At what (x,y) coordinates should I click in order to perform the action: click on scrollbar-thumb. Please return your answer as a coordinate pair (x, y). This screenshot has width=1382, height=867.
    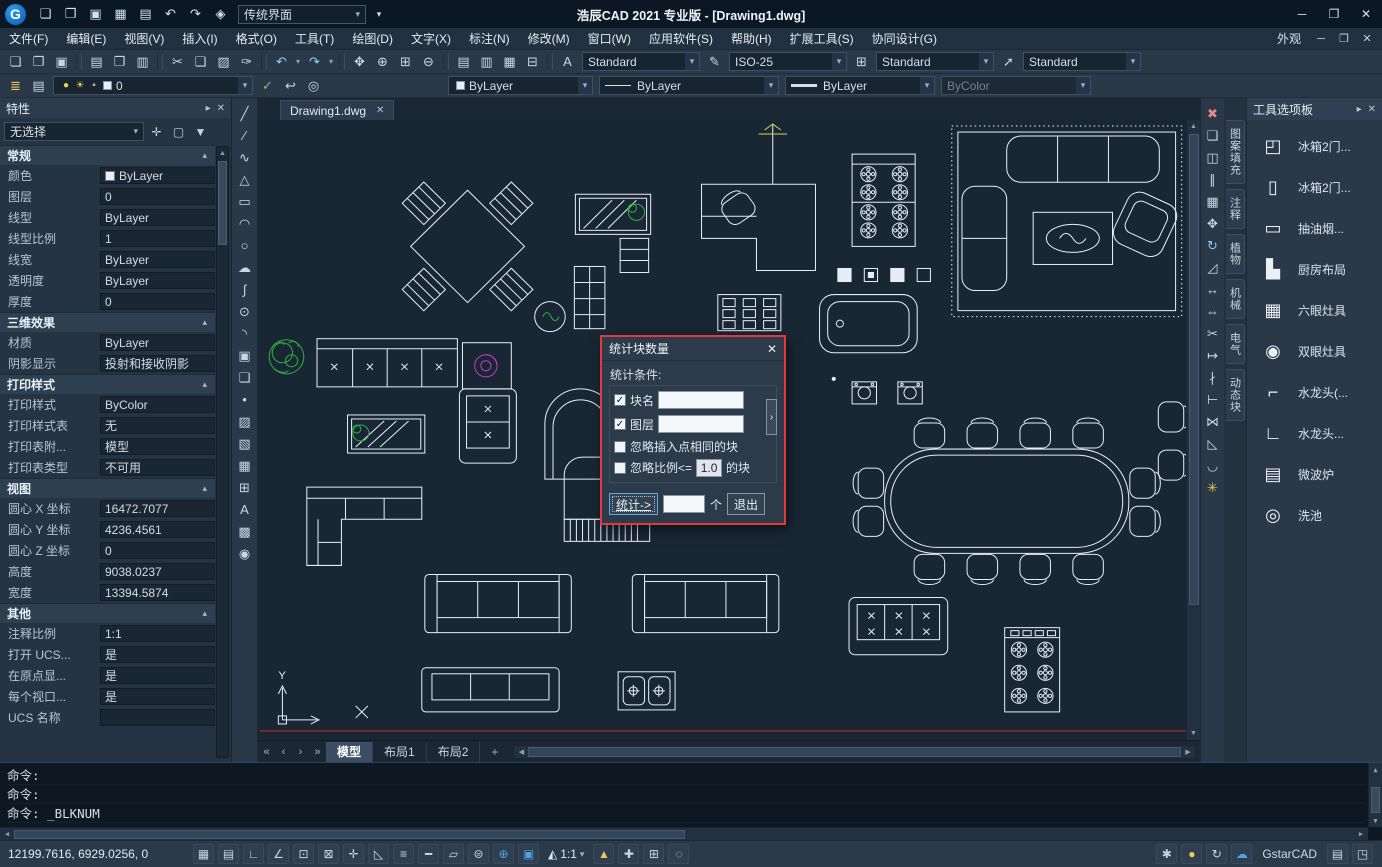
    Looking at the image, I should click on (854, 751).